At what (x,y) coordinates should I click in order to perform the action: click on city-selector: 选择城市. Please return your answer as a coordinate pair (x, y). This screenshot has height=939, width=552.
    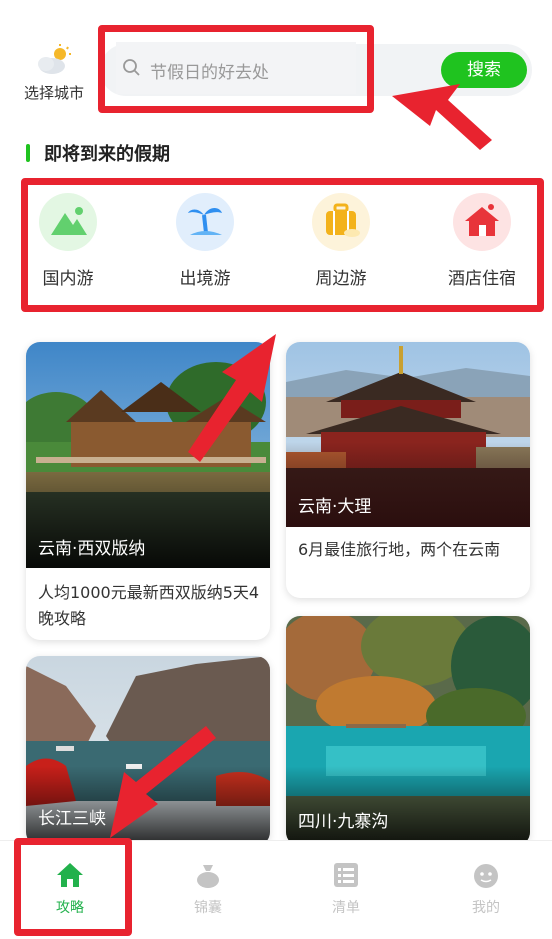
    Looking at the image, I should click on (54, 73).